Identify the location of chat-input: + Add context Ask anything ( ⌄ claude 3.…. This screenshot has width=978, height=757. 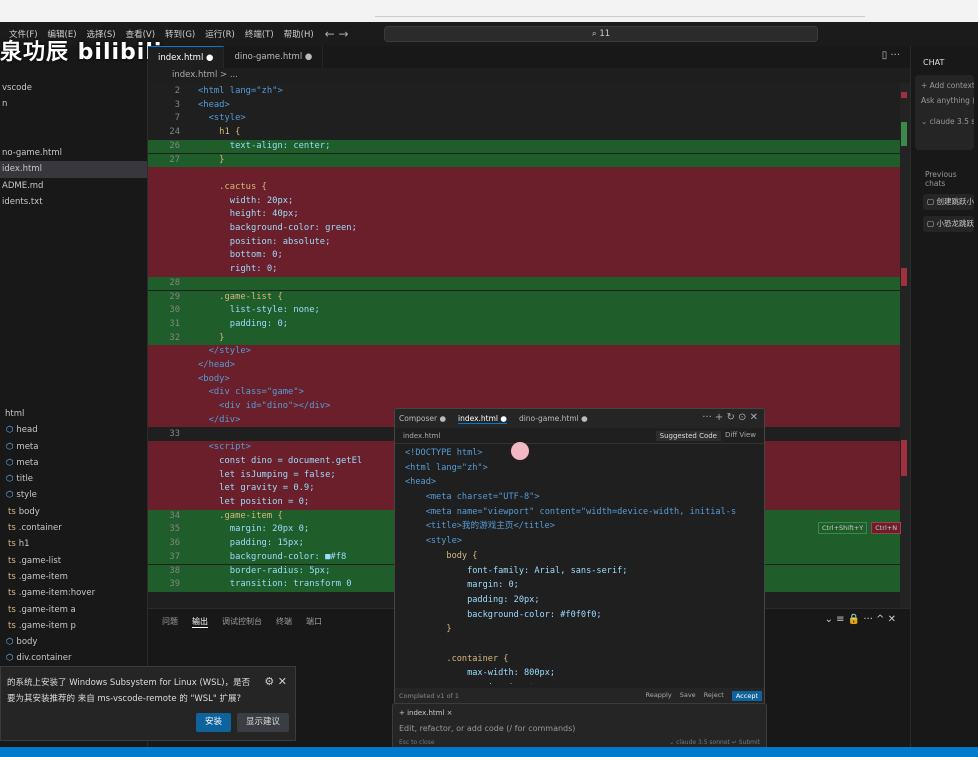
(944, 112).